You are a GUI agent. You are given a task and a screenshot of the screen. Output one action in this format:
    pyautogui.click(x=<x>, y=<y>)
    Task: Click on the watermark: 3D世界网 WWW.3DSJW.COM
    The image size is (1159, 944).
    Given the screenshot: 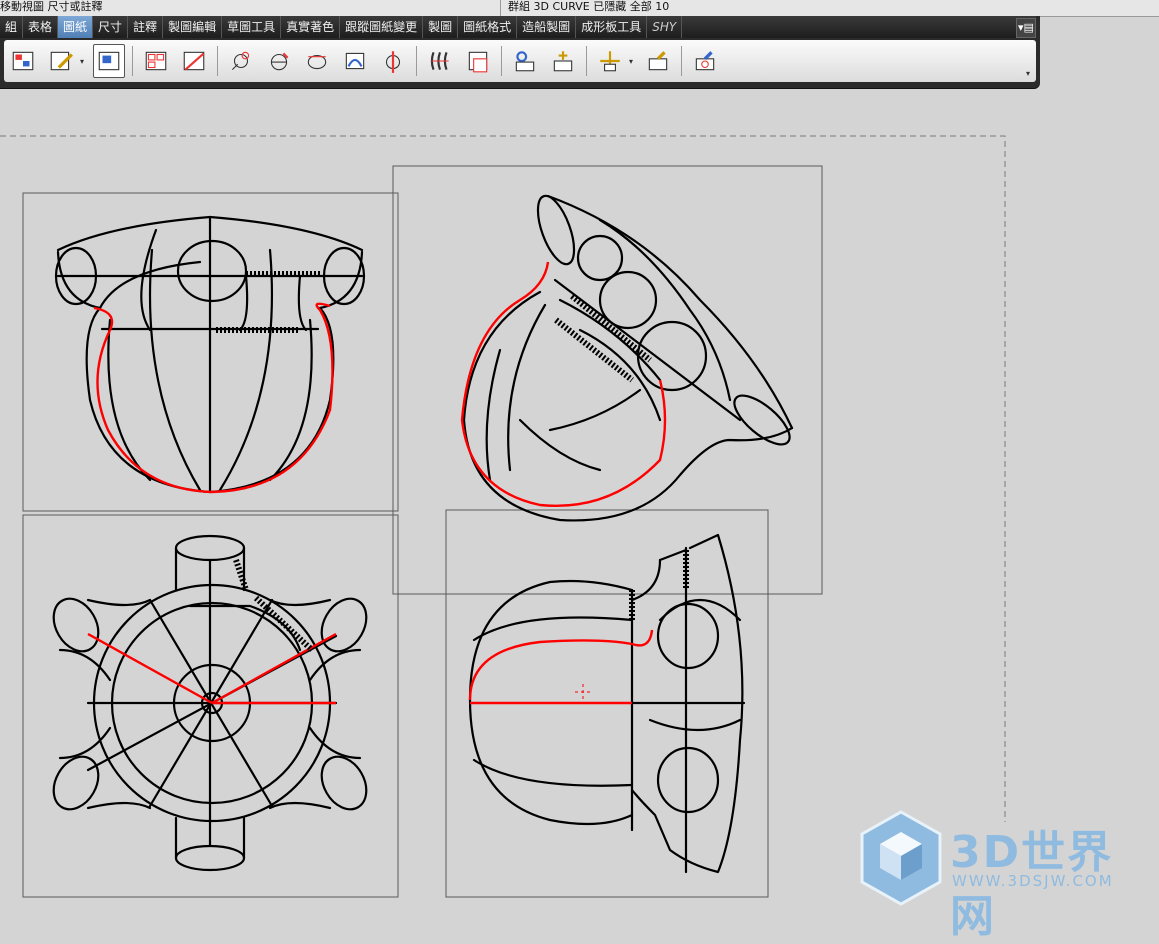 What is the action you would take?
    pyautogui.click(x=1008, y=876)
    